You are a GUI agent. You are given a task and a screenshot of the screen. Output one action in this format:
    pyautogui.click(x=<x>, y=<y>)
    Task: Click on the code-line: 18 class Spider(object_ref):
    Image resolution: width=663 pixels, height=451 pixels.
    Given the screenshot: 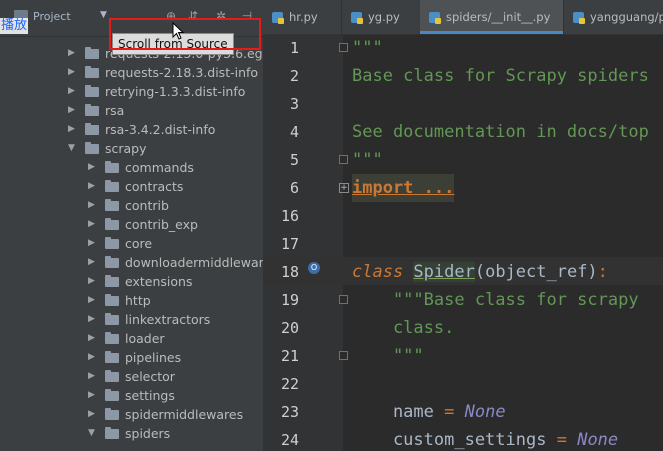 What is the action you would take?
    pyautogui.click(x=463, y=272)
    